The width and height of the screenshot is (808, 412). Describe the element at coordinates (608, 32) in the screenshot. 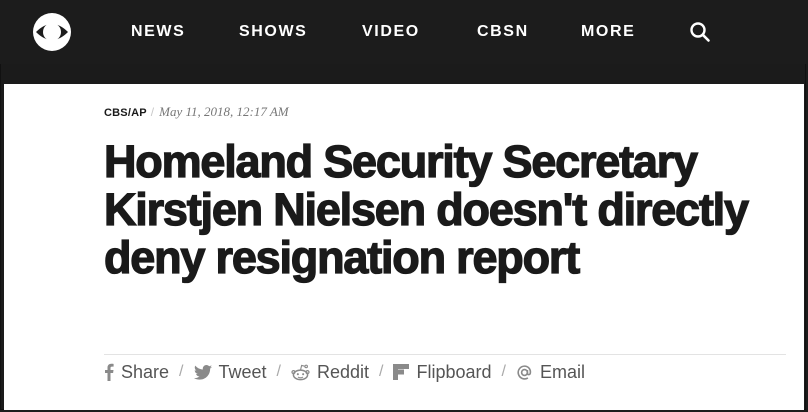

I see `nav-more: MORE` at that location.